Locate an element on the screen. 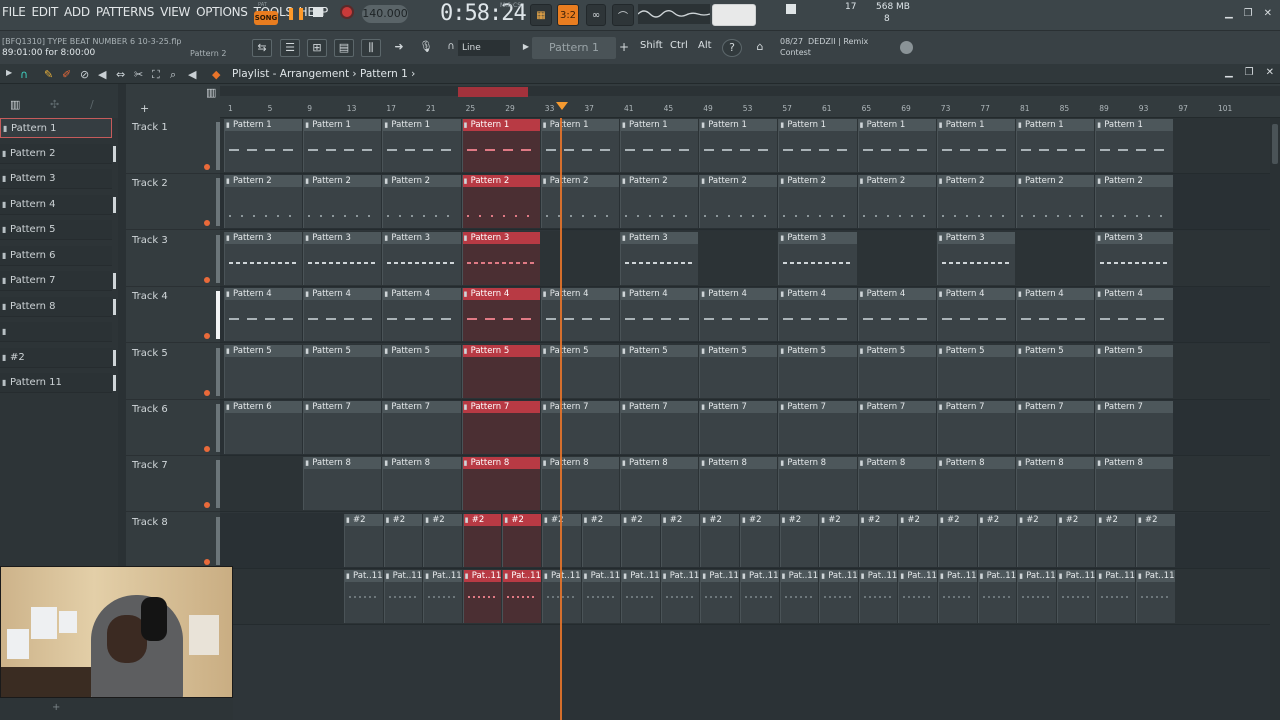  breadcrumb: Playlist - Arrangement › Pattern 1 › is located at coordinates (323, 74).